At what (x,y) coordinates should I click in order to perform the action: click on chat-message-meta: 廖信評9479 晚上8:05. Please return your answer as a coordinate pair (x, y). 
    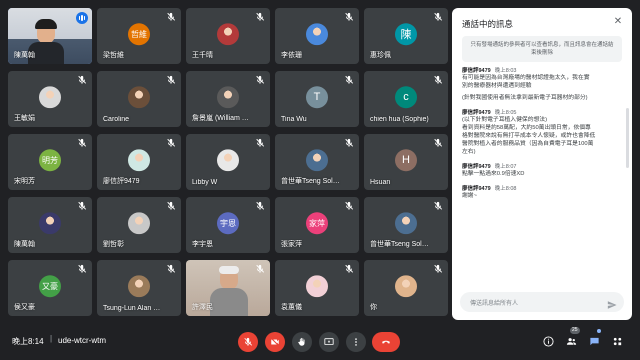
    Looking at the image, I should click on (542, 112).